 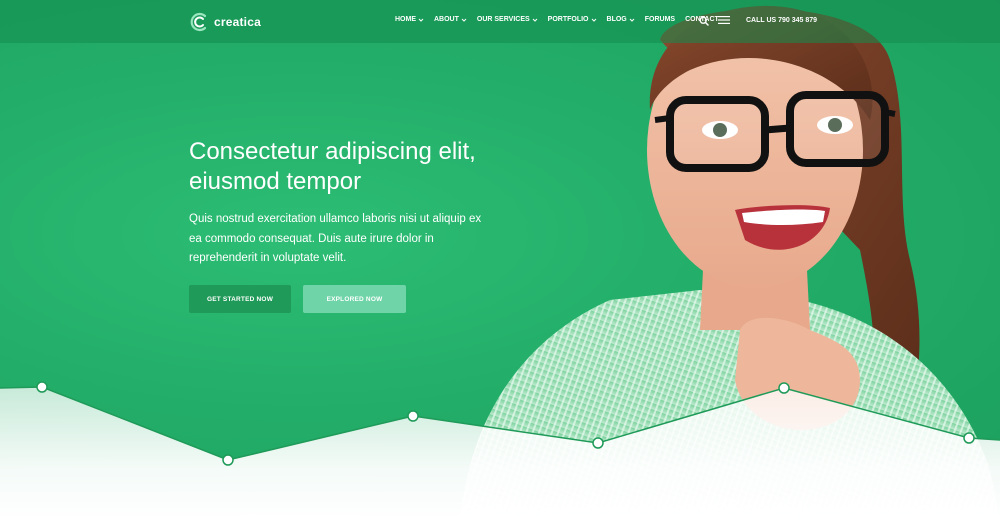 What do you see at coordinates (503, 19) in the screenshot?
I see `nav-item-label: OUR SERVICES` at bounding box center [503, 19].